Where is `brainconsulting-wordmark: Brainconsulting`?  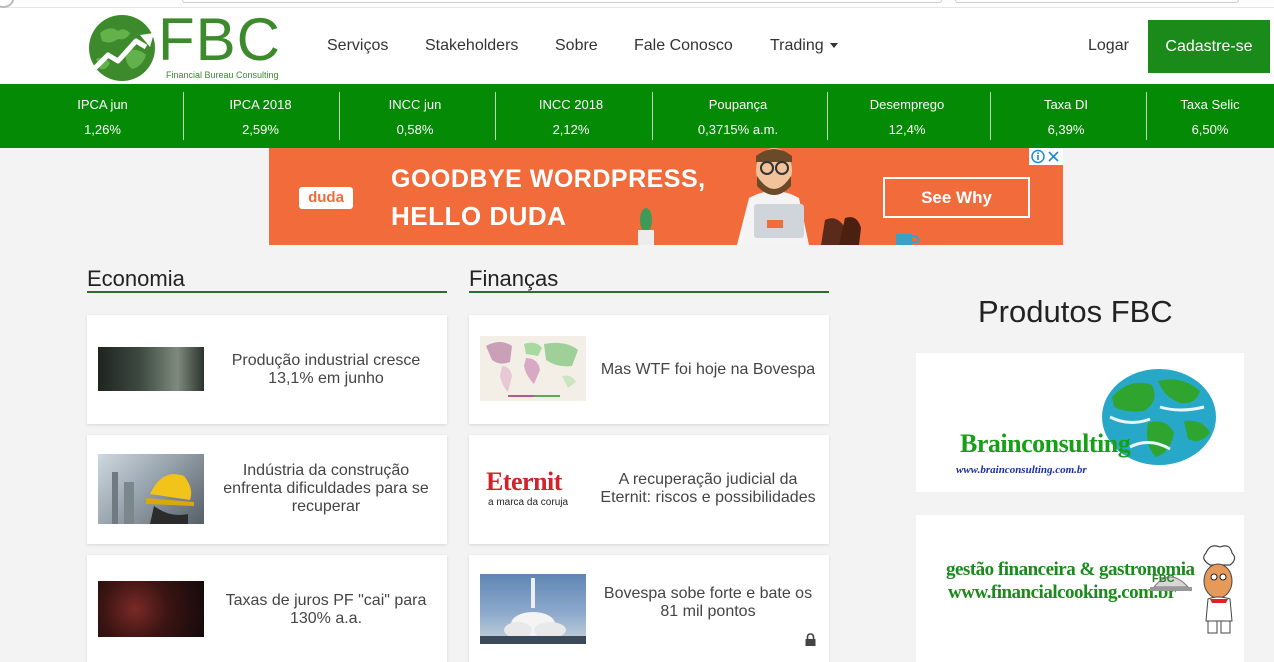
brainconsulting-wordmark: Brainconsulting is located at coordinates (1045, 443).